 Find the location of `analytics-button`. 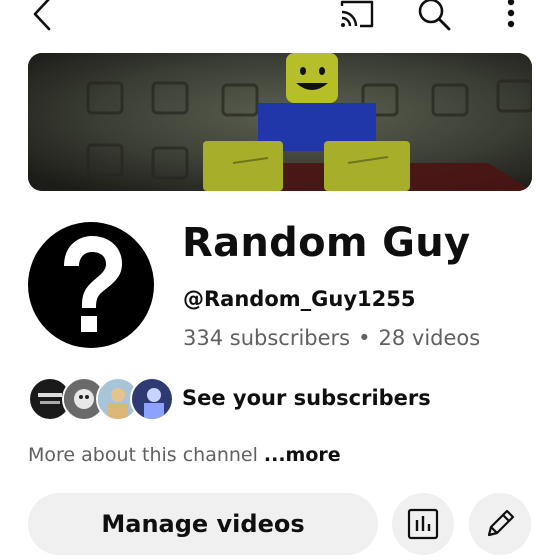

analytics-button is located at coordinates (423, 524).